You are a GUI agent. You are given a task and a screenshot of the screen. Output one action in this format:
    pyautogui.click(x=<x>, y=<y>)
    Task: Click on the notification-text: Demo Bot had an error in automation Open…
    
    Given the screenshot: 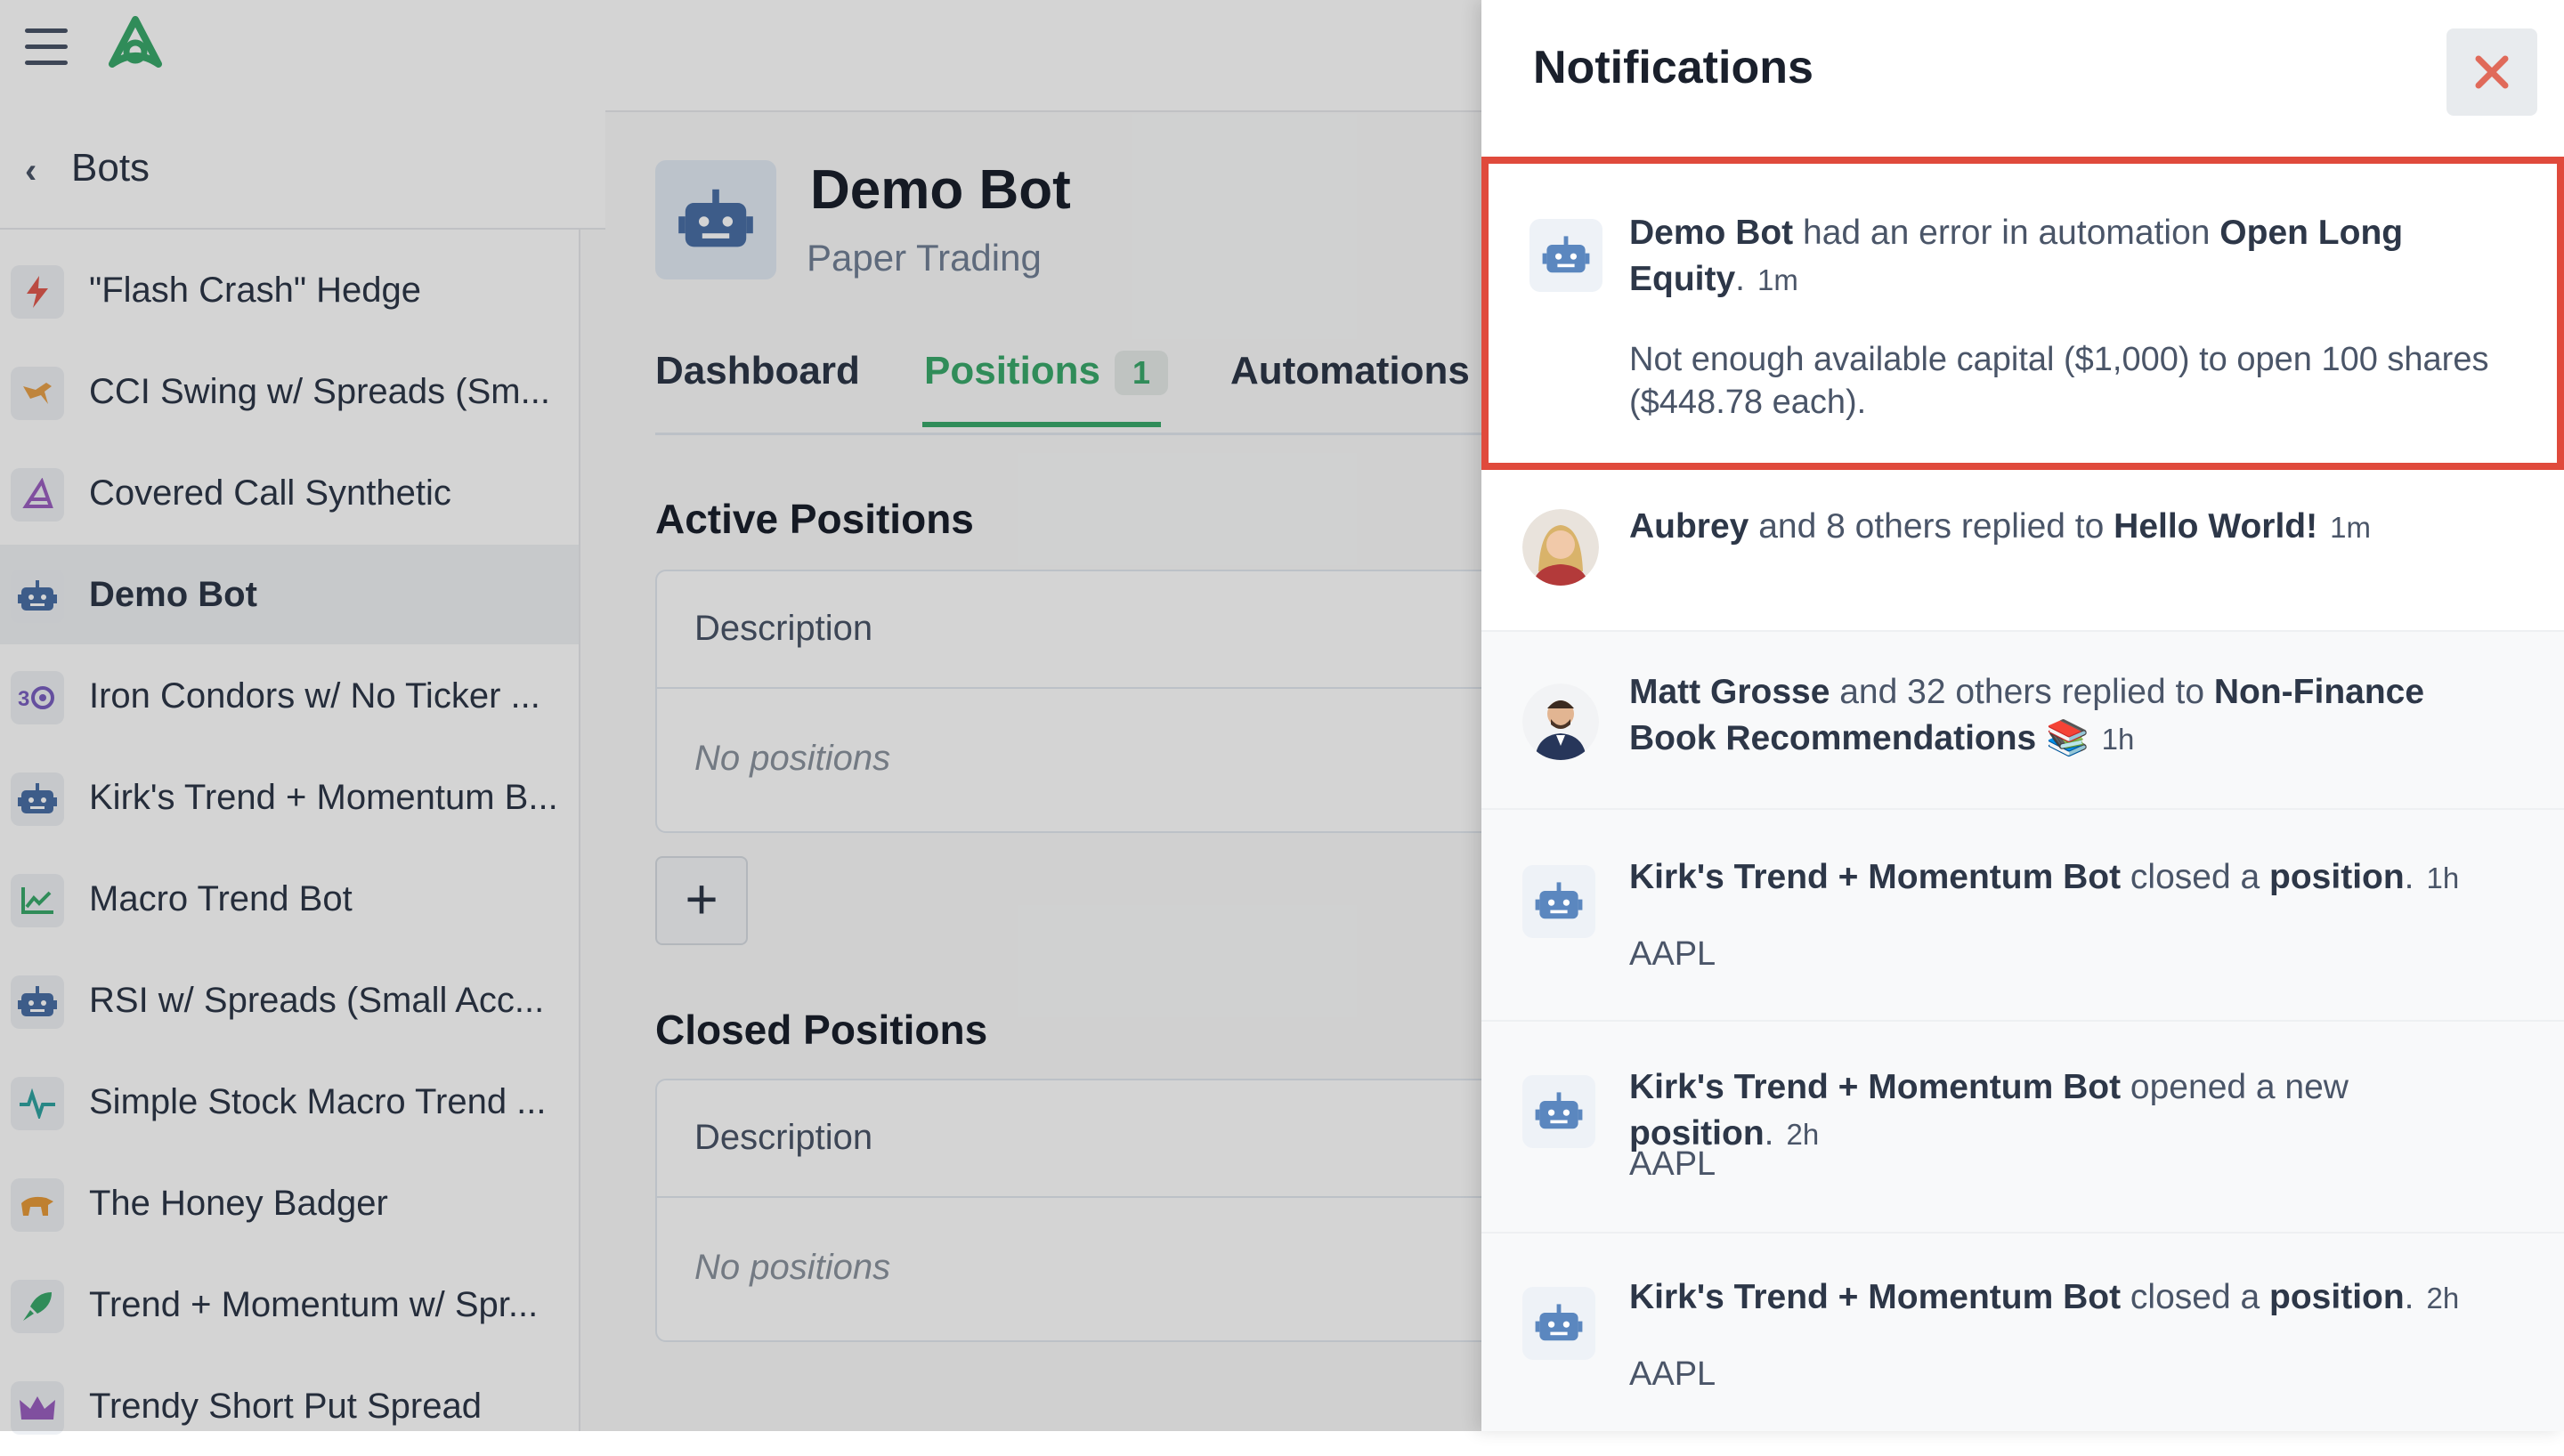 What is the action you would take?
    pyautogui.click(x=2016, y=256)
    